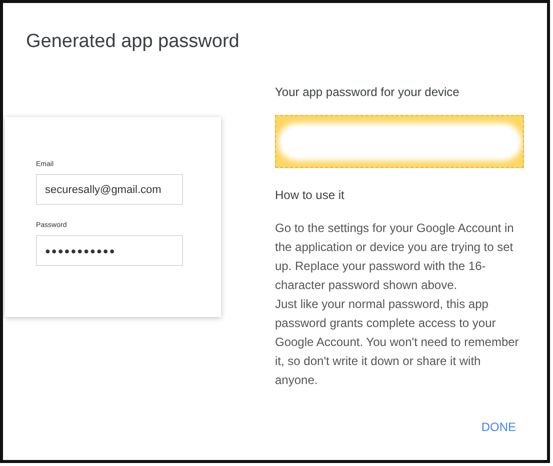  What do you see at coordinates (395, 257) in the screenshot?
I see `instruction-paragraph: Go to the settings for your Google Account in the application or device you are trying to set up. Replace your password with the 16-character password shown above.` at bounding box center [395, 257].